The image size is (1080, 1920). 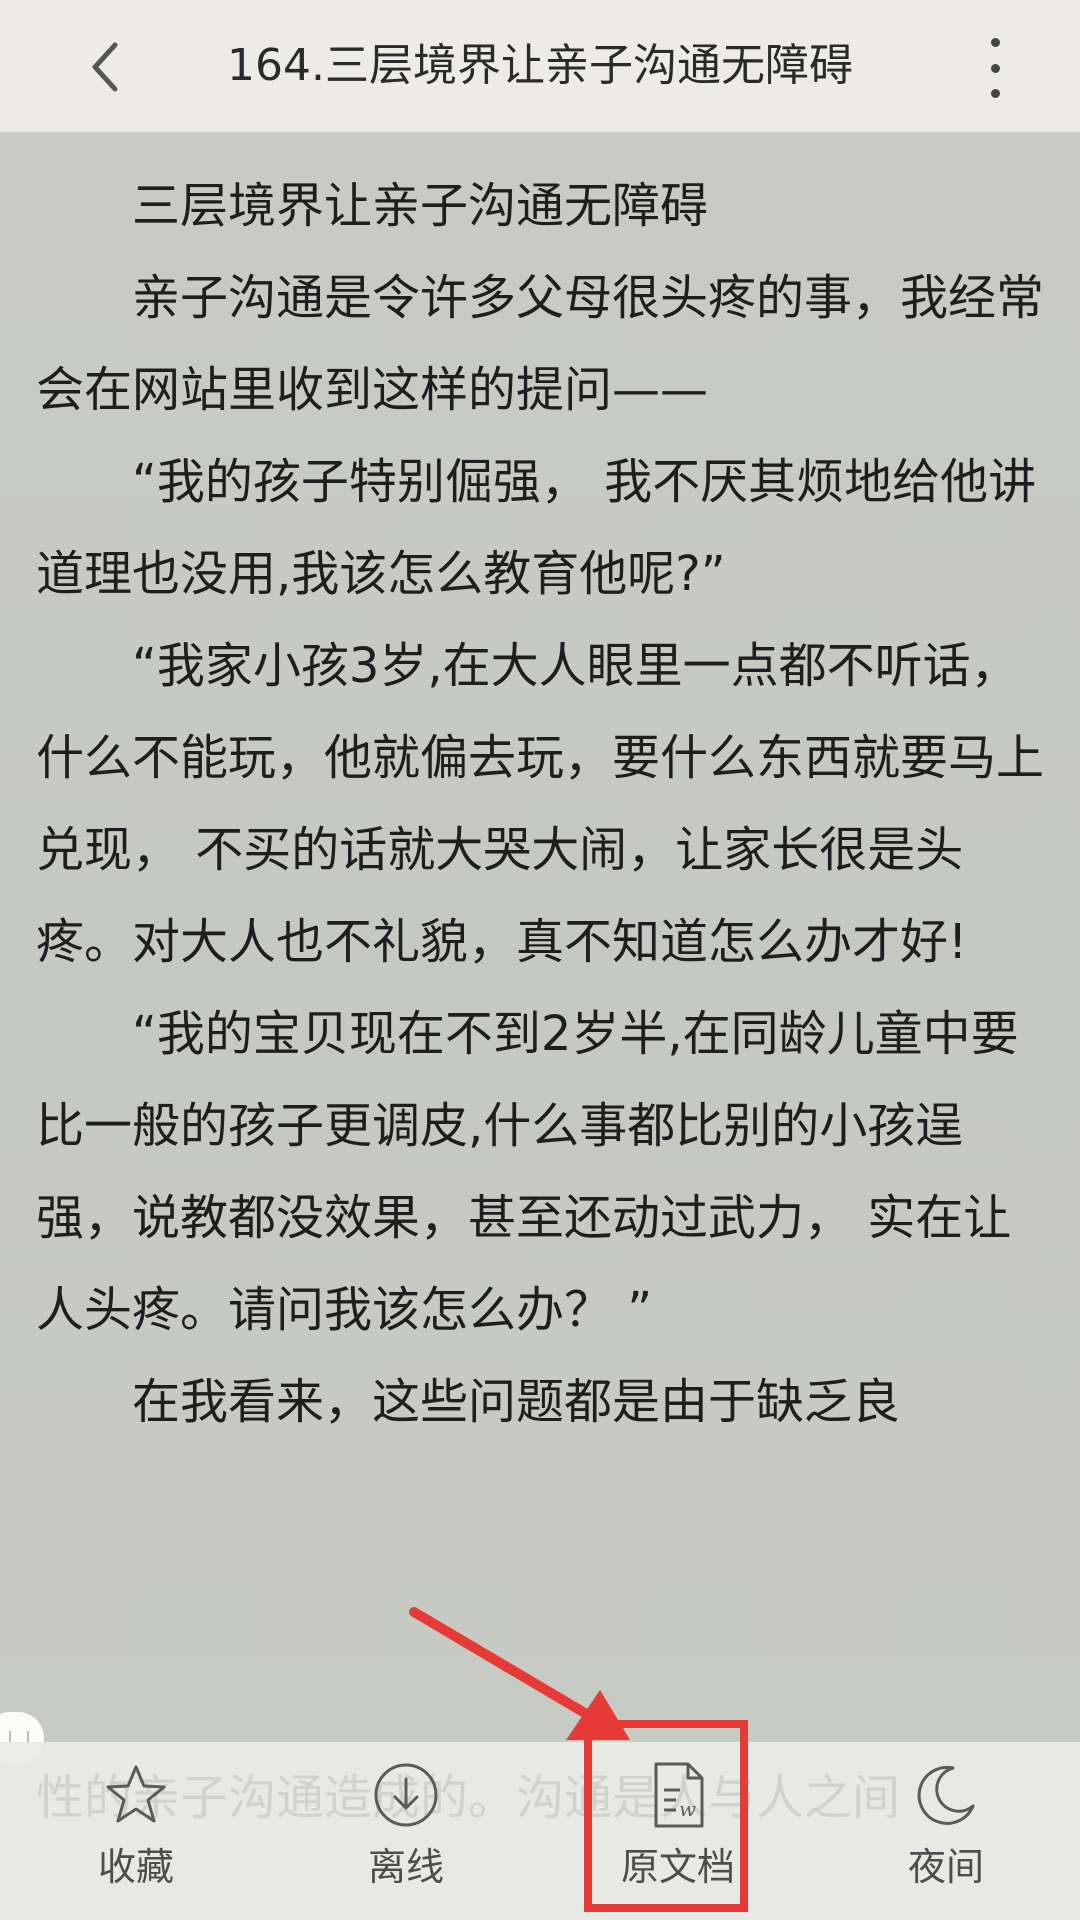 What do you see at coordinates (540, 344) in the screenshot?
I see `article-paragraph: 亲子沟通是令许多父母很头疼的事，我经常会在网站里收到这样的提问——` at bounding box center [540, 344].